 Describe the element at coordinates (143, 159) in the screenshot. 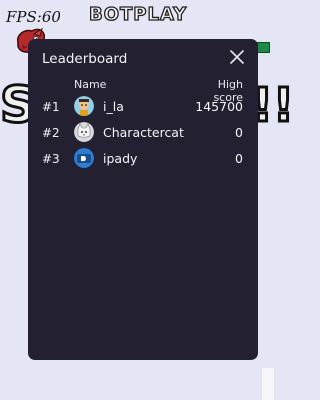

I see `leaderboard-row: #3 ipady 0` at that location.